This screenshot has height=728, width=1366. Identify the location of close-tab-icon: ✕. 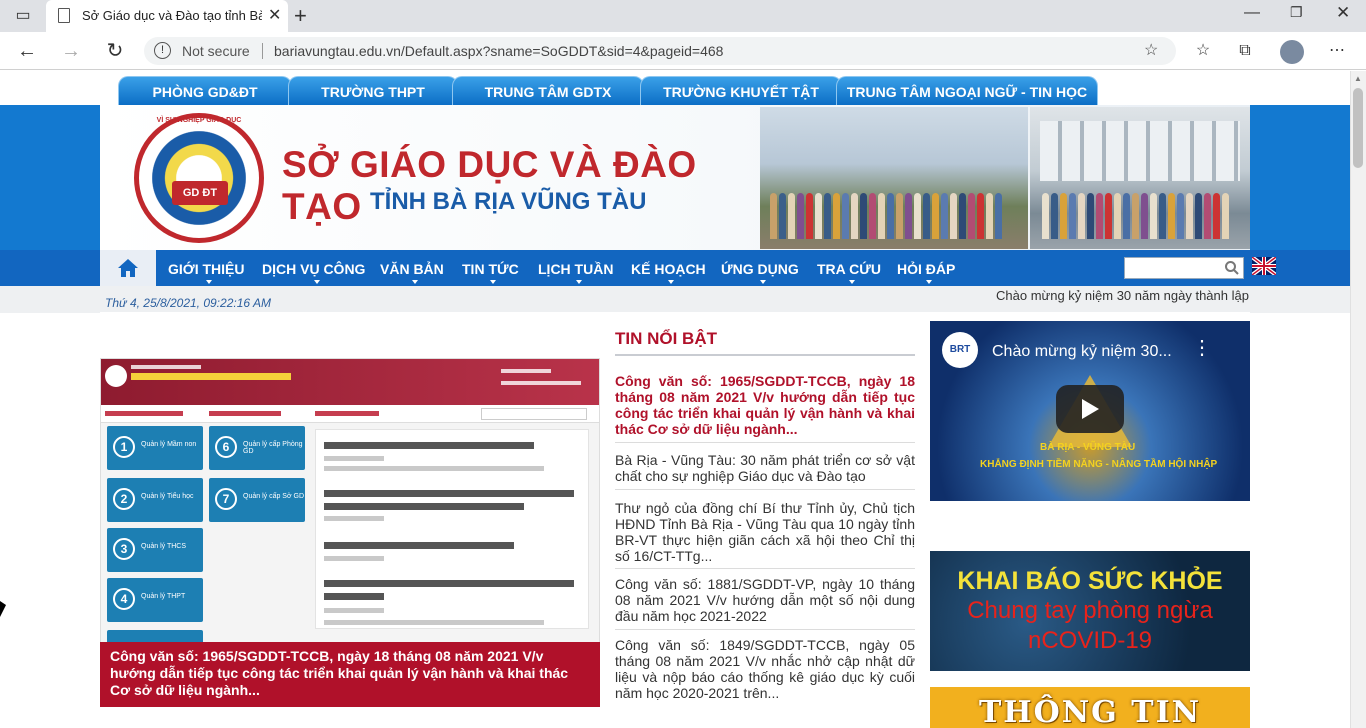
(274, 15).